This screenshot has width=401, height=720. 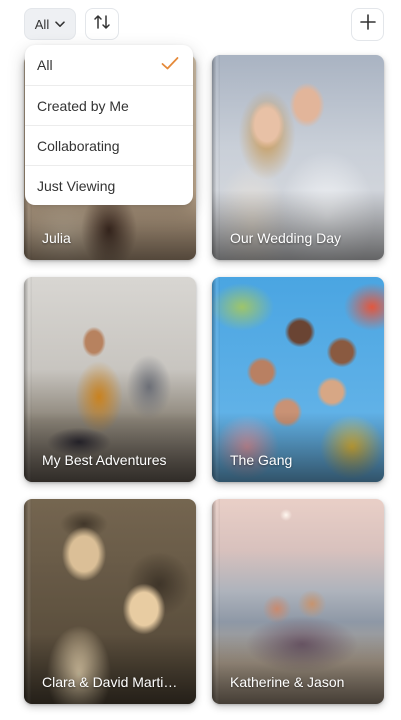 What do you see at coordinates (60, 24) in the screenshot?
I see `chevron-down-icon` at bounding box center [60, 24].